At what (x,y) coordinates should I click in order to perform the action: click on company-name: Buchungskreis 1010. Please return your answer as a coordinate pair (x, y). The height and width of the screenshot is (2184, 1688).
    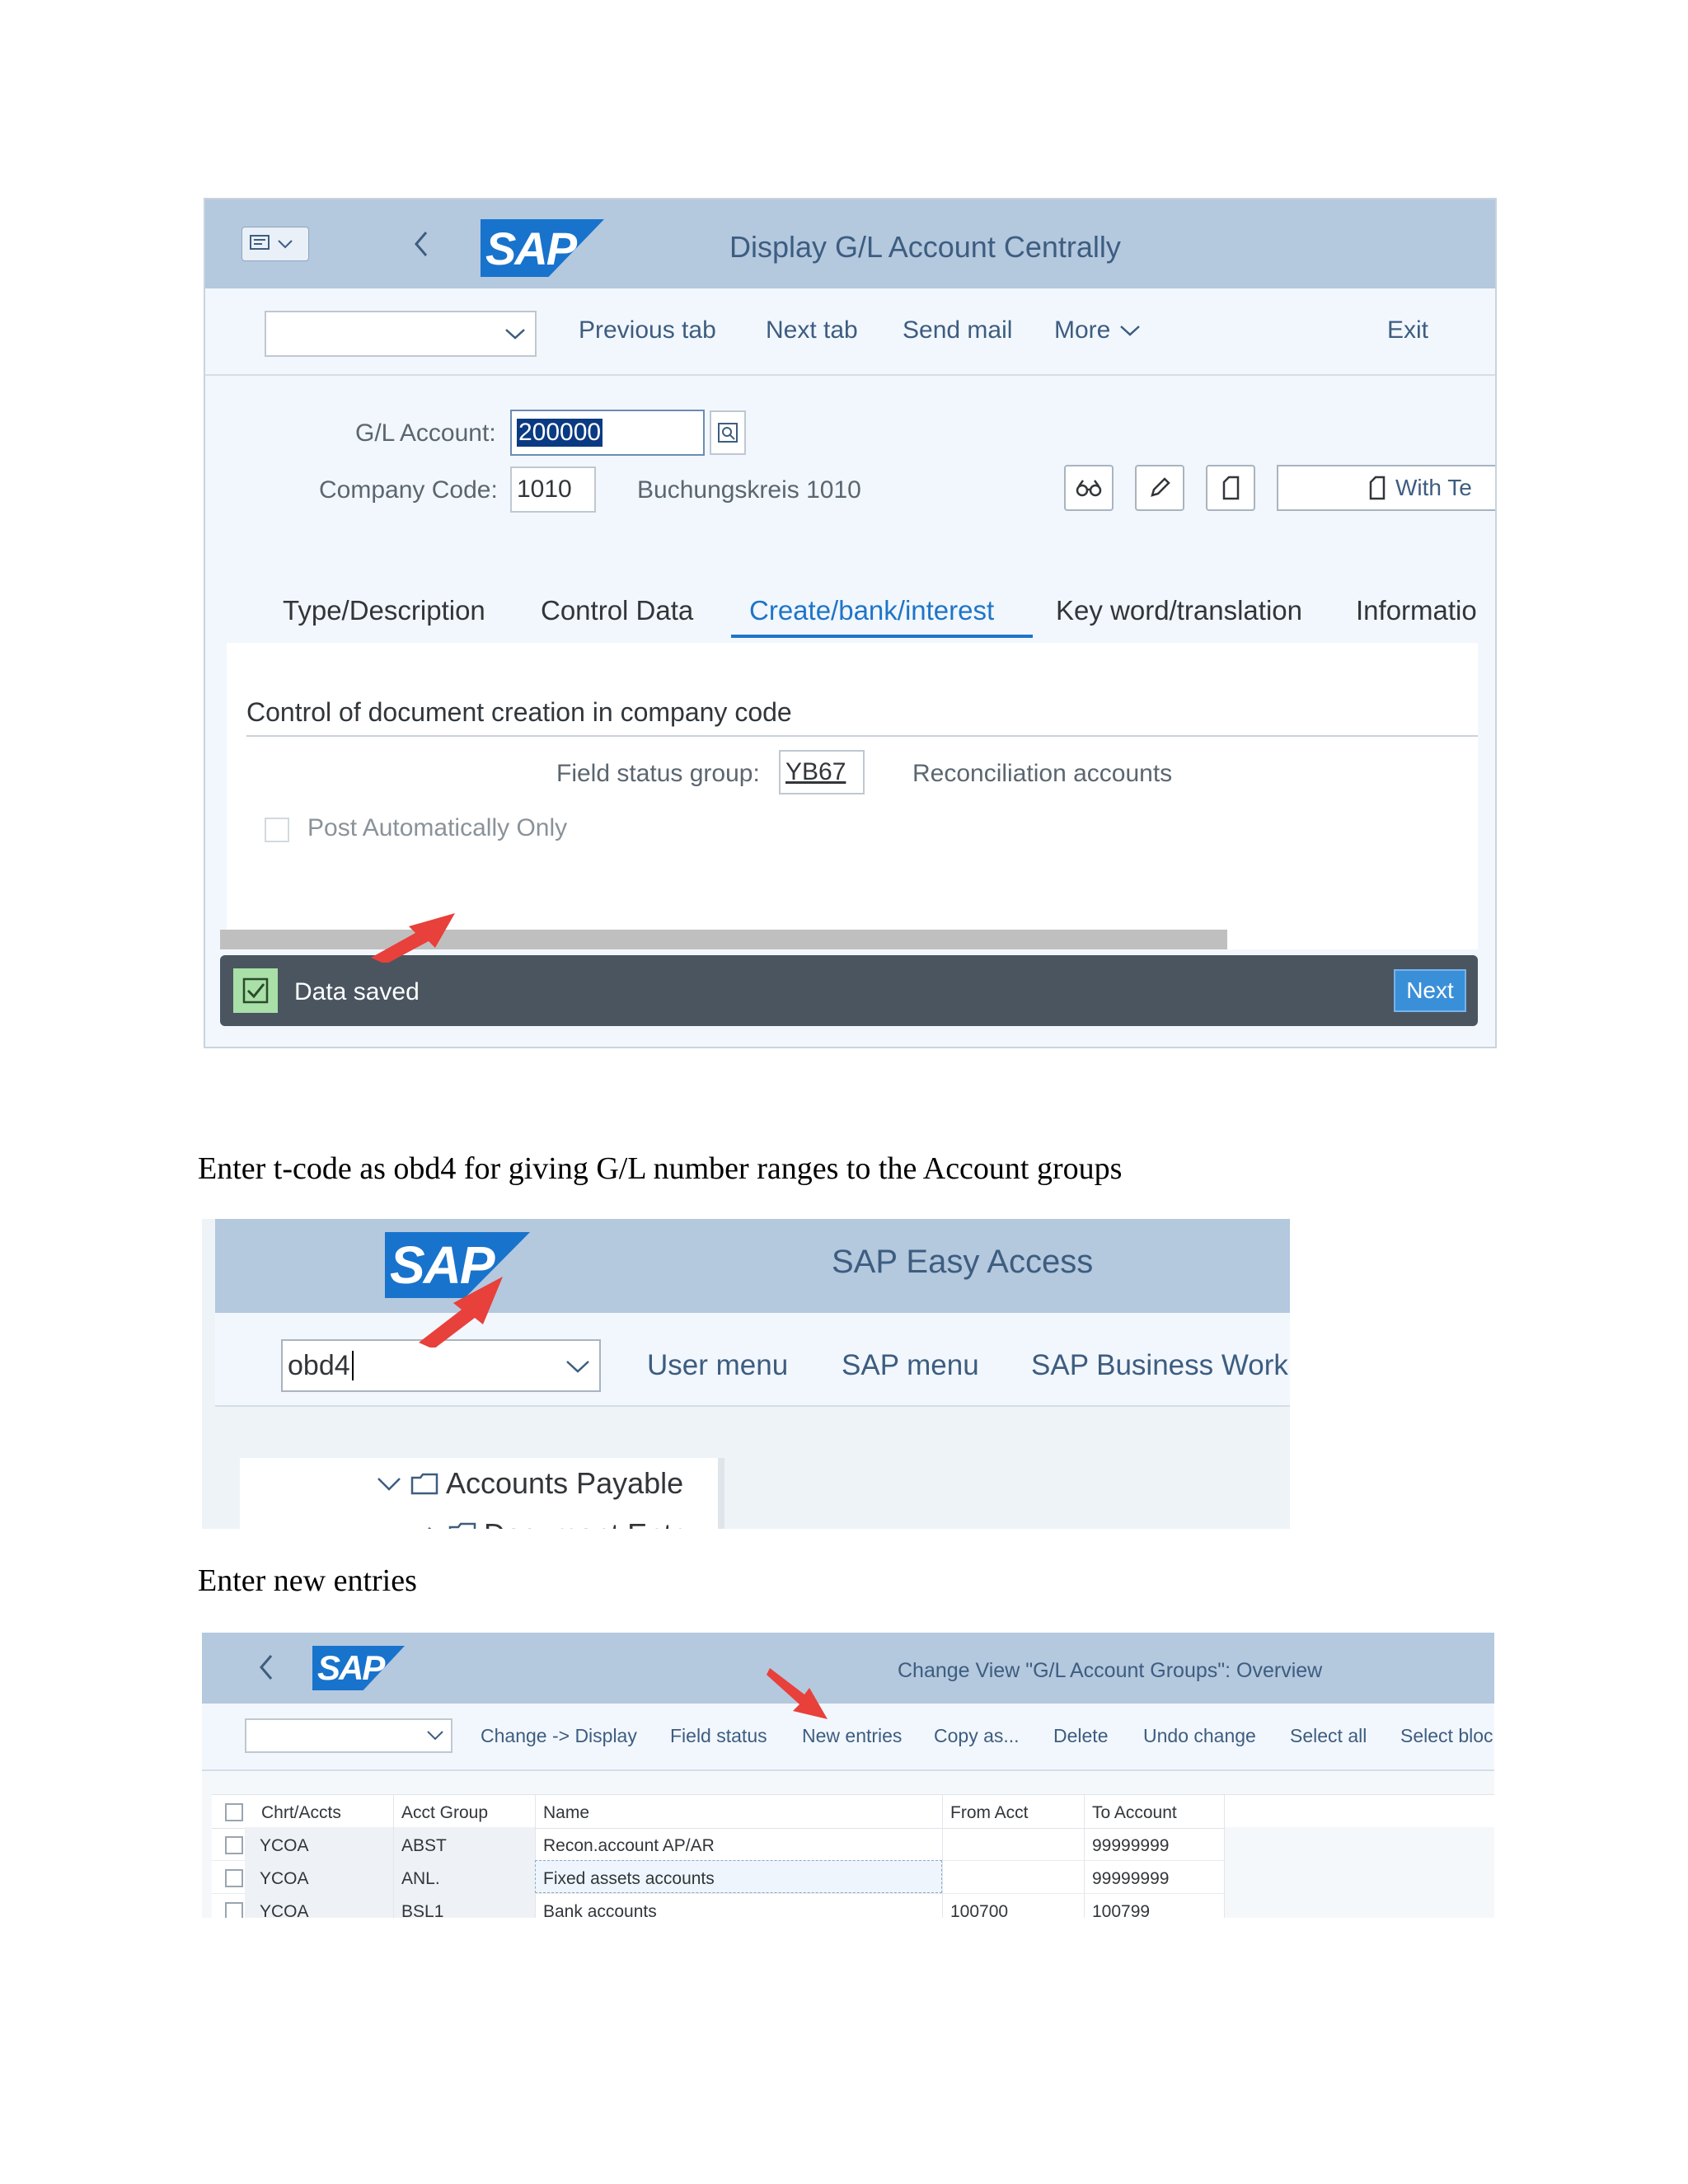
    Looking at the image, I should click on (749, 490).